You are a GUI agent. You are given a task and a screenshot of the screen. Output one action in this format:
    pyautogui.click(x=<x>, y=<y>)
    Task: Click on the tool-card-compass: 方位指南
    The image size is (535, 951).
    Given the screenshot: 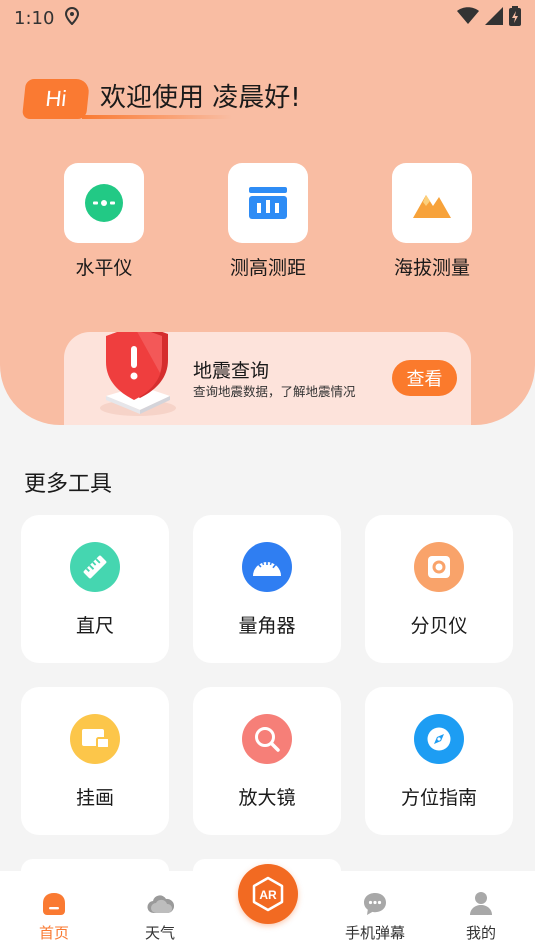 What is the action you would take?
    pyautogui.click(x=439, y=761)
    